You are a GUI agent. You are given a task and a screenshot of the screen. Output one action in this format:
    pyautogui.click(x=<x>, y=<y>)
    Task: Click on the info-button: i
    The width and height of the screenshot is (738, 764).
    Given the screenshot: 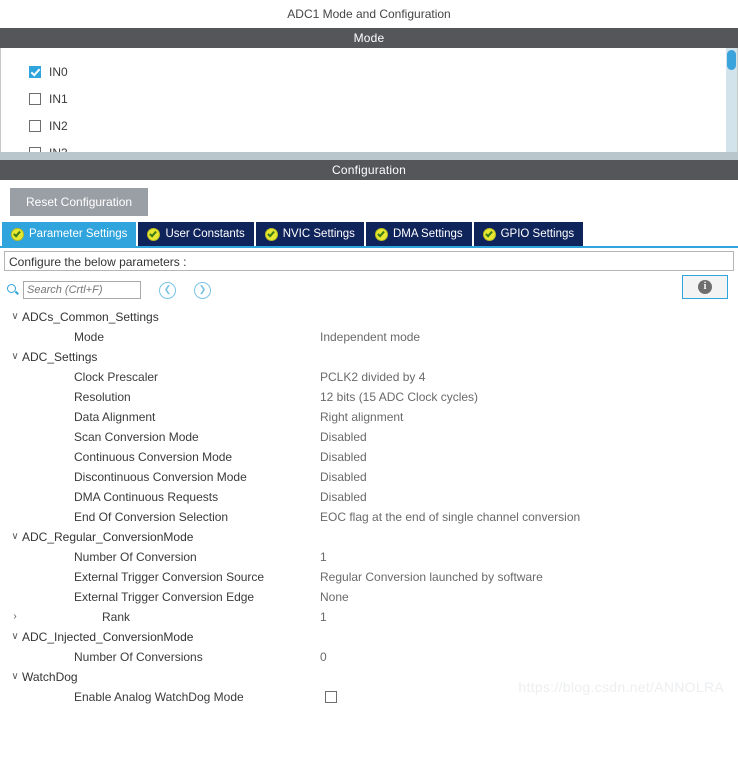 What is the action you would take?
    pyautogui.click(x=705, y=287)
    